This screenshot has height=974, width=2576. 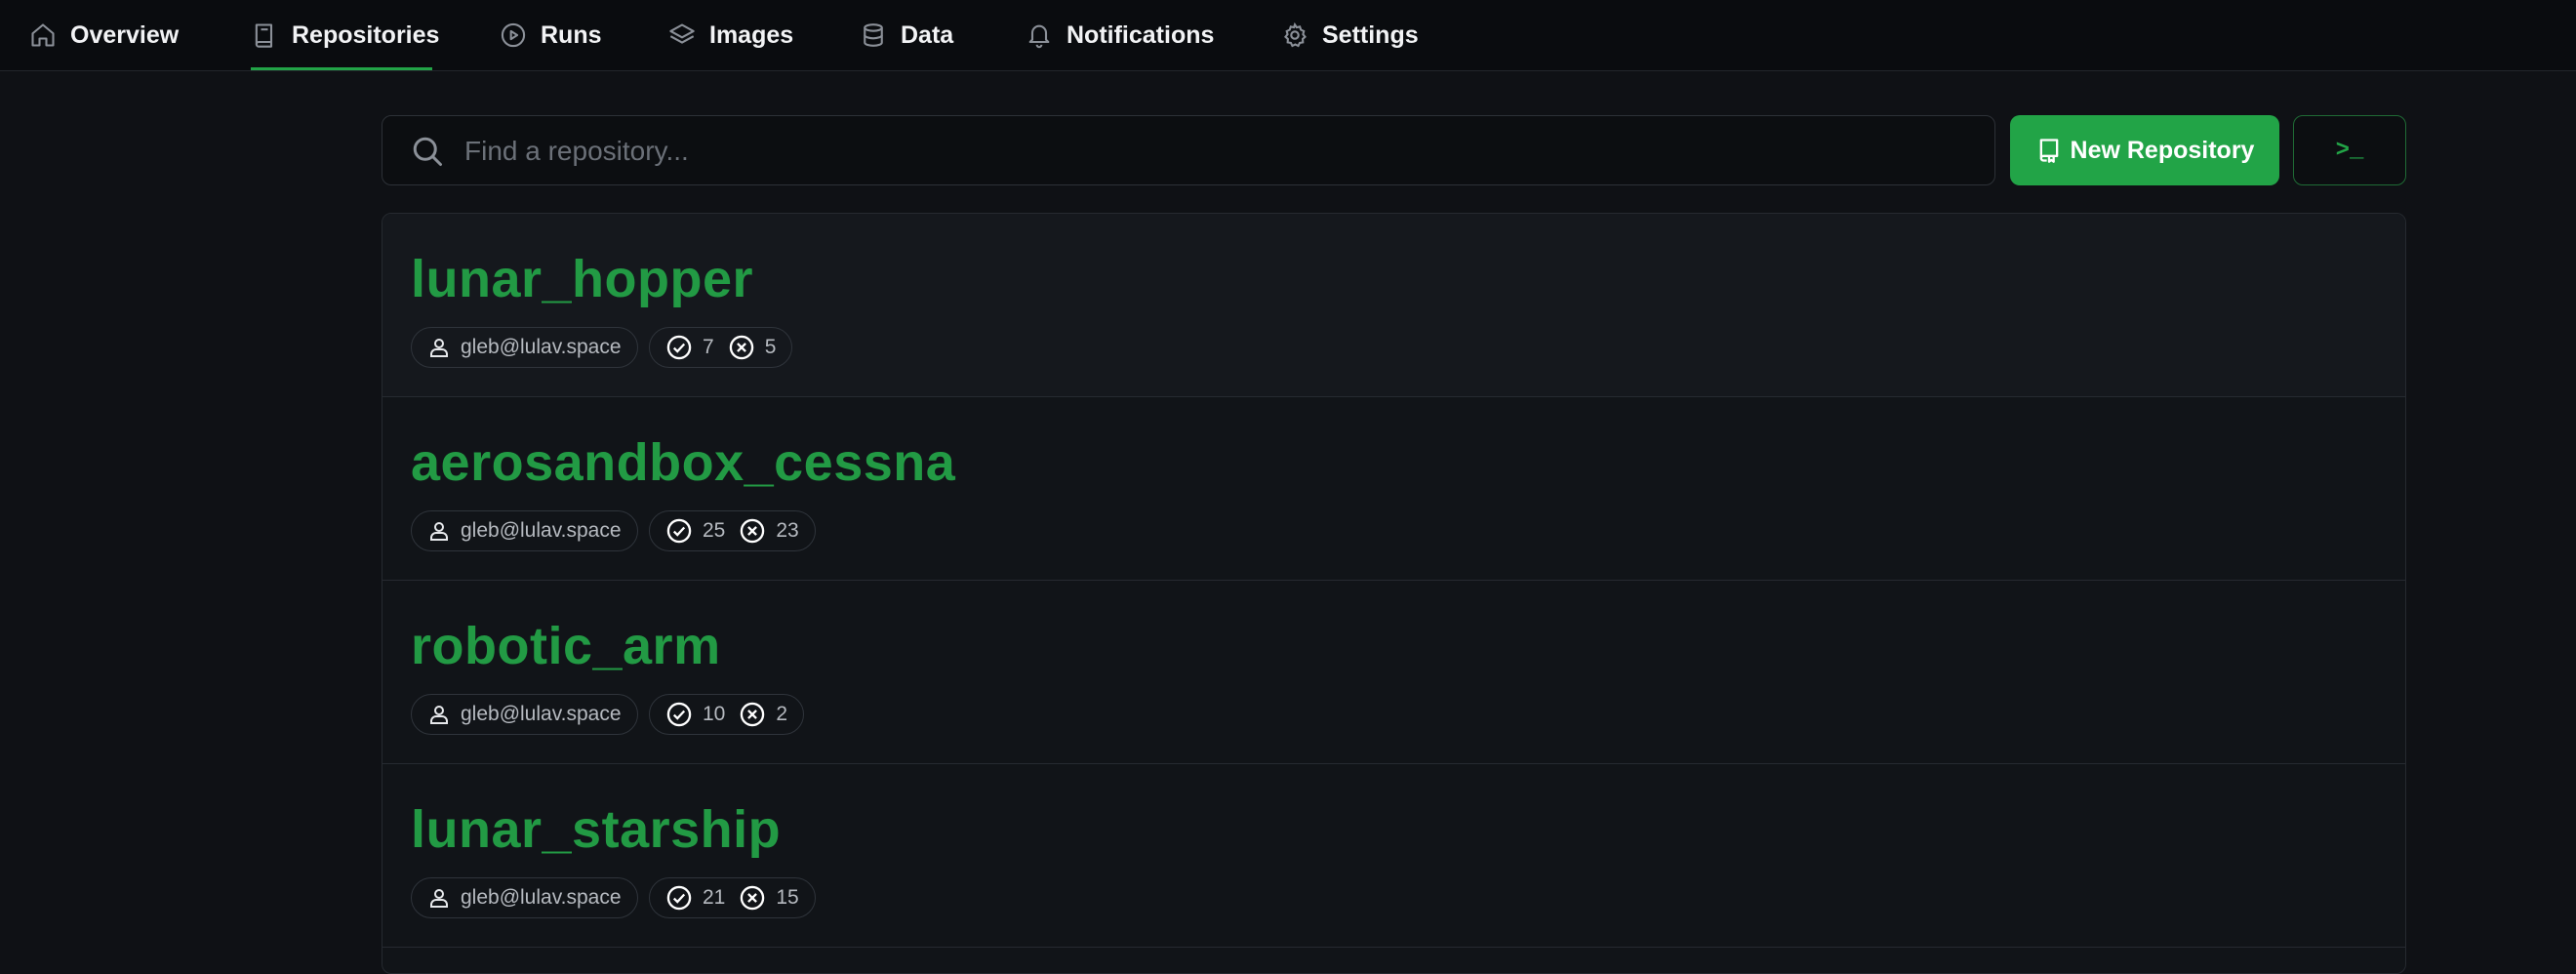 What do you see at coordinates (513, 35) in the screenshot?
I see `play-icon` at bounding box center [513, 35].